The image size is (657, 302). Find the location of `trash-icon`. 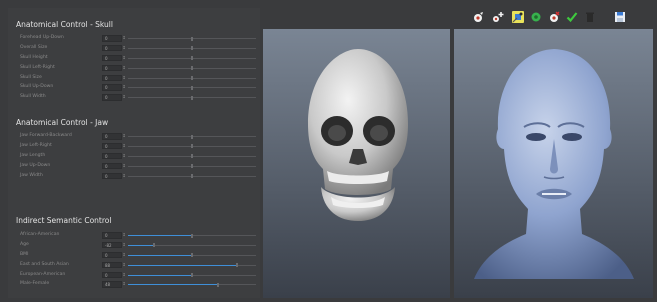

trash-icon is located at coordinates (590, 17).